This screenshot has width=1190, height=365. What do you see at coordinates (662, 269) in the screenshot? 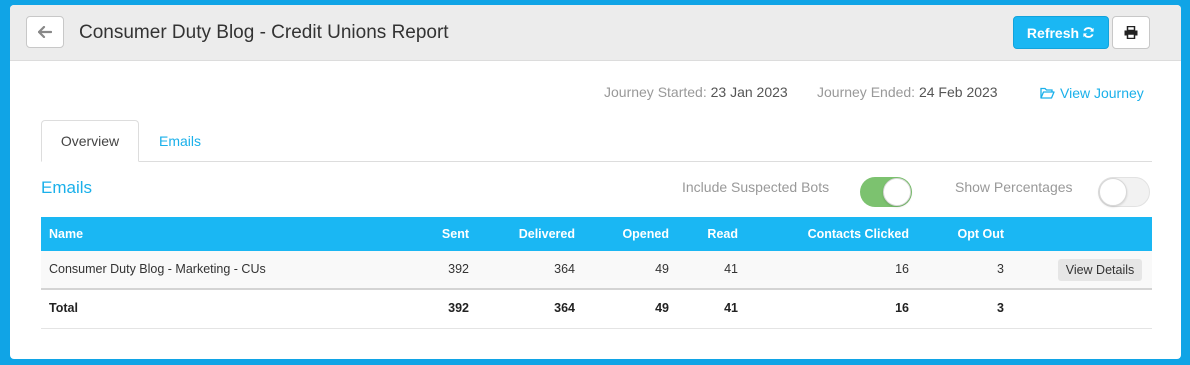
I see `cell-opened: 49` at bounding box center [662, 269].